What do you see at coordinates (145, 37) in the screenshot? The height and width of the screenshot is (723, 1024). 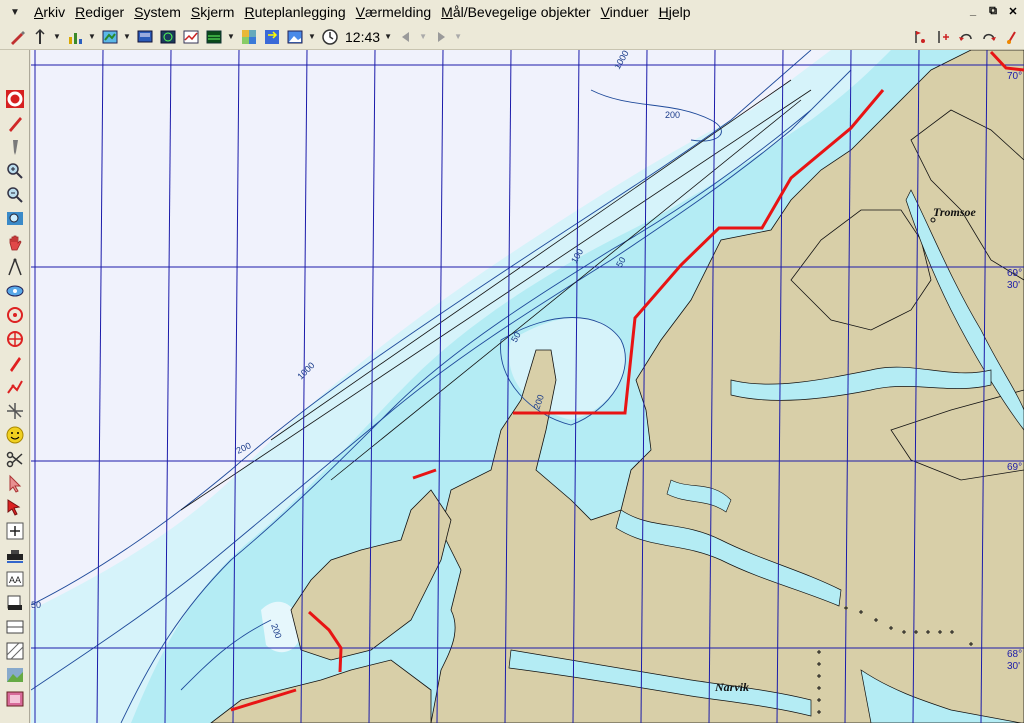 I see `monitor-view-icon` at bounding box center [145, 37].